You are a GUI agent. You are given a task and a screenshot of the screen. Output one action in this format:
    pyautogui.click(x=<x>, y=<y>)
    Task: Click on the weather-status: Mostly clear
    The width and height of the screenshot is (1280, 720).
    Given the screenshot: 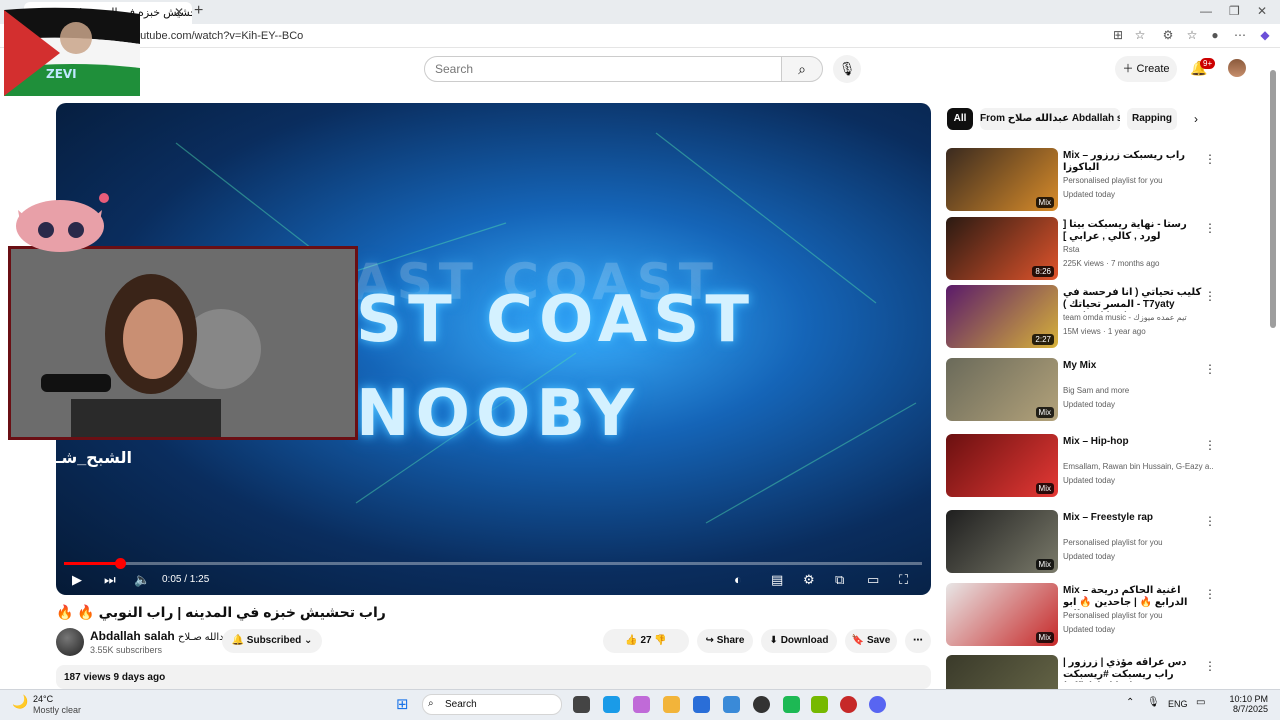 What is the action you would take?
    pyautogui.click(x=57, y=710)
    